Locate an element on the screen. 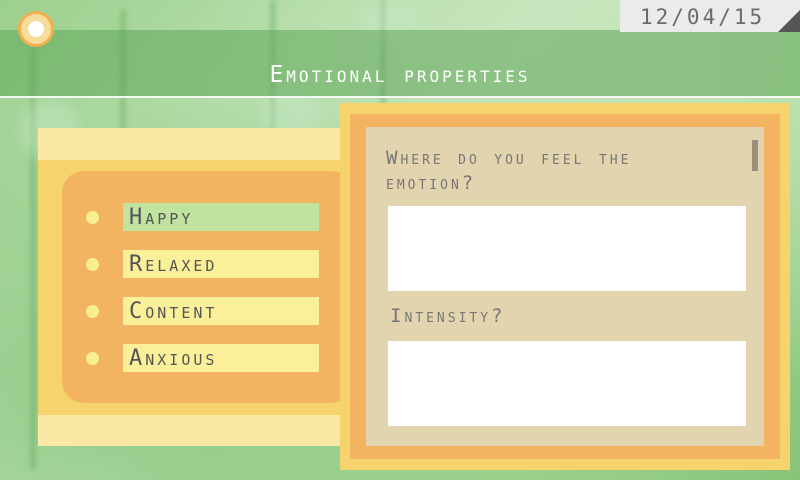 The height and width of the screenshot is (480, 800). option-label: Happy is located at coordinates (221, 217).